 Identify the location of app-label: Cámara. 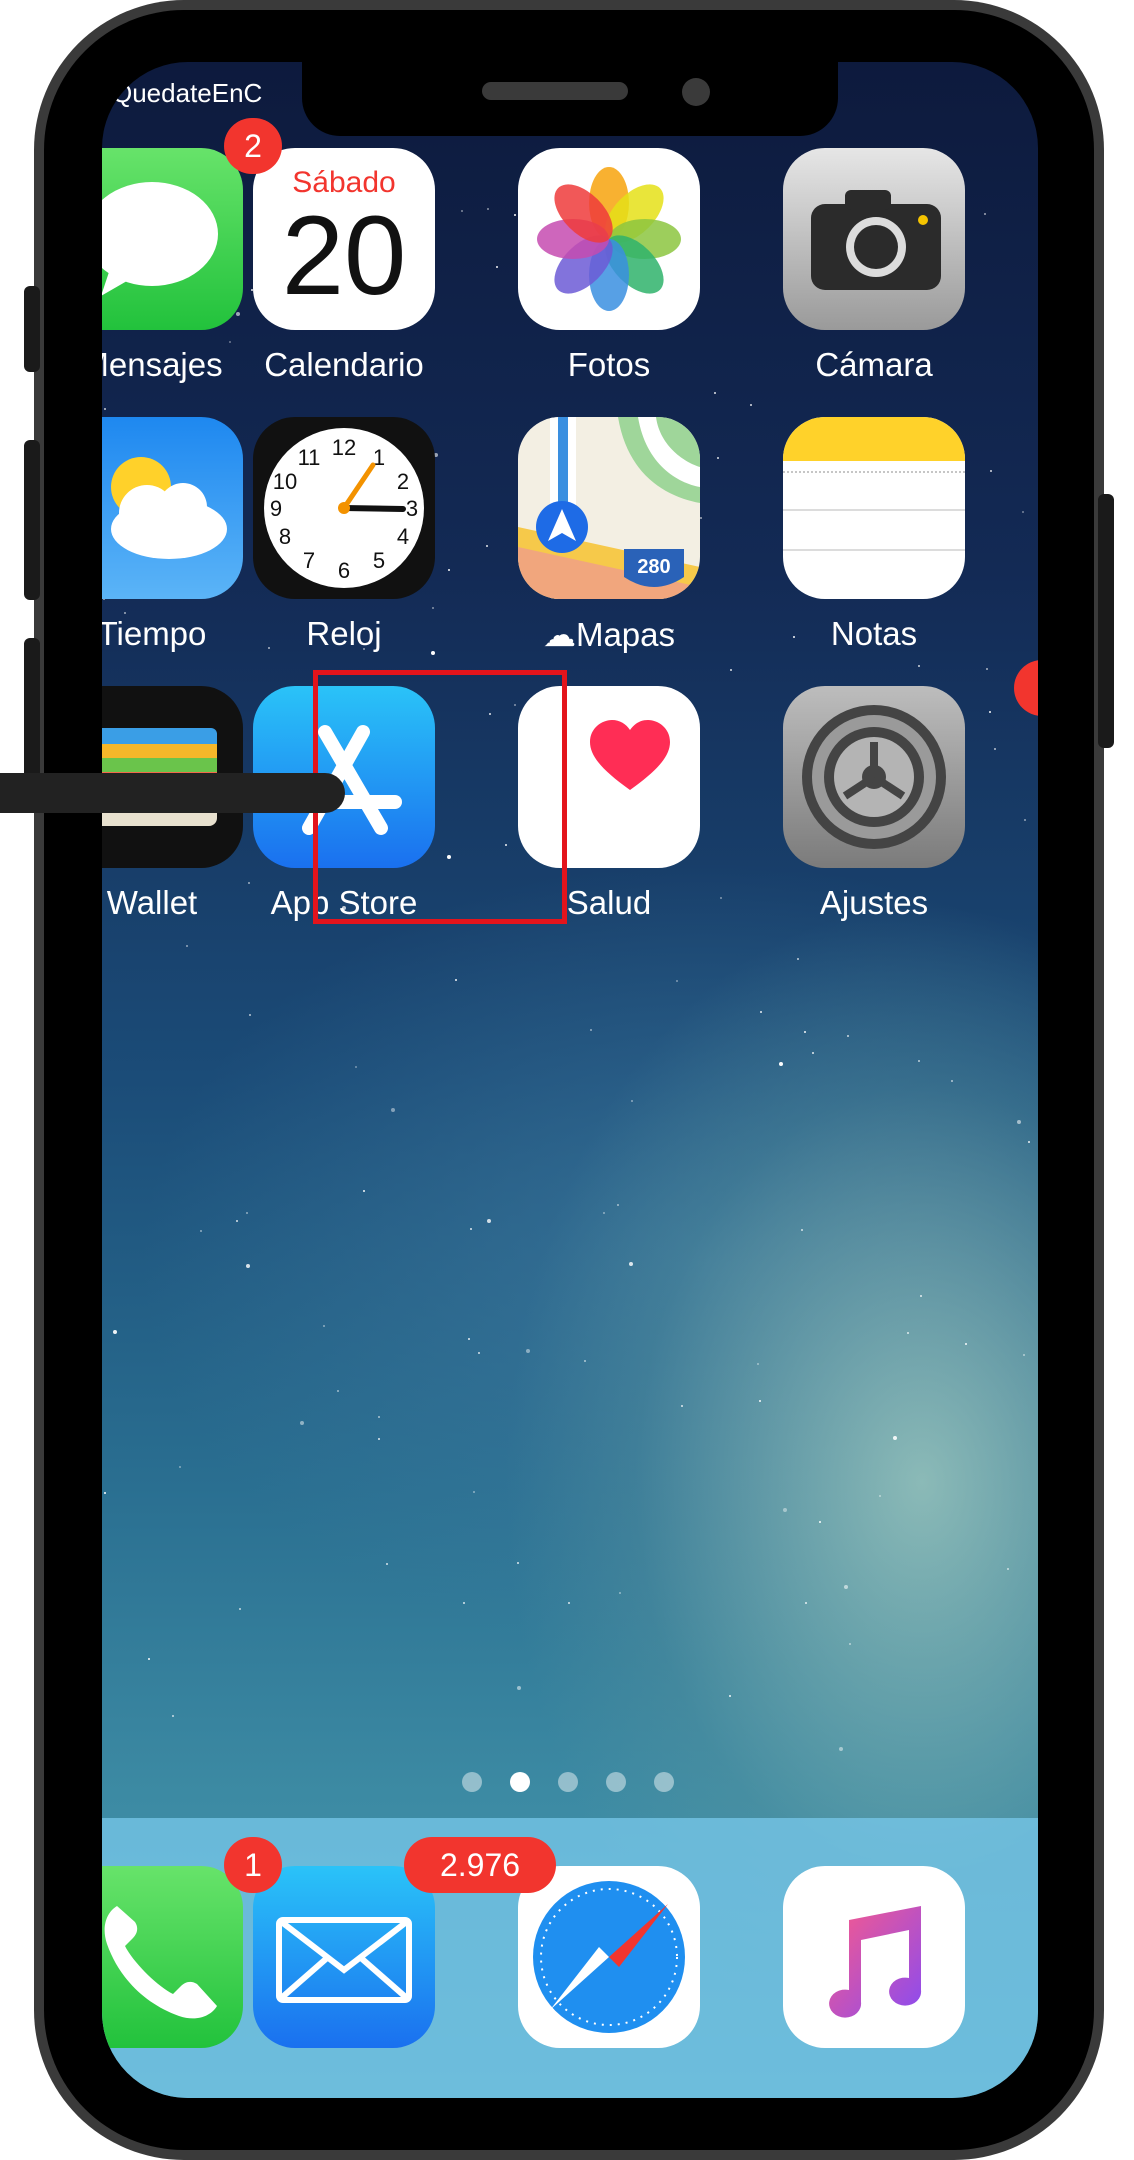
(874, 364).